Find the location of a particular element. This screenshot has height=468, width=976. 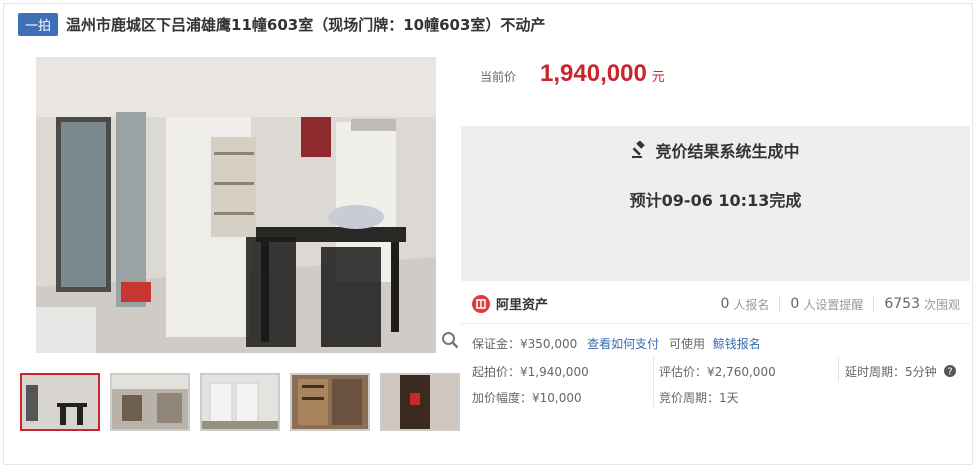

signup-count: 0 is located at coordinates (725, 304).